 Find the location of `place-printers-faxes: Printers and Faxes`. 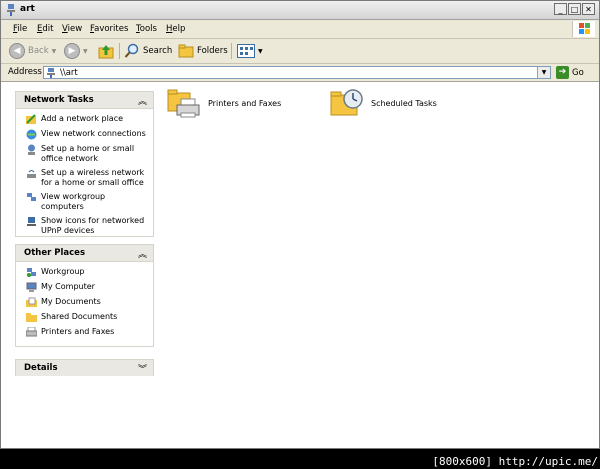

place-printers-faxes: Printers and Faxes is located at coordinates (87, 332).